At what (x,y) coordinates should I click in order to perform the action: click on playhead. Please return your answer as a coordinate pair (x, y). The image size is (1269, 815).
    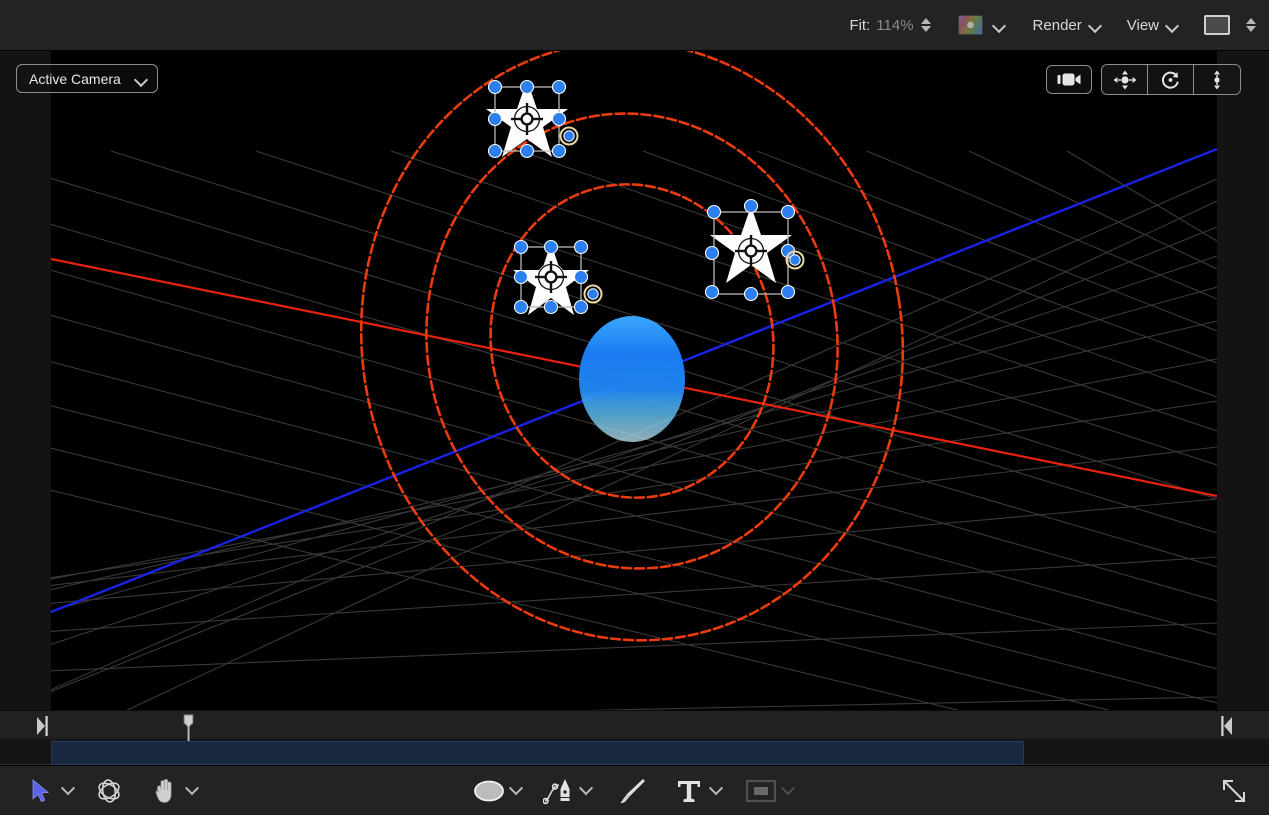
    Looking at the image, I should click on (188, 727).